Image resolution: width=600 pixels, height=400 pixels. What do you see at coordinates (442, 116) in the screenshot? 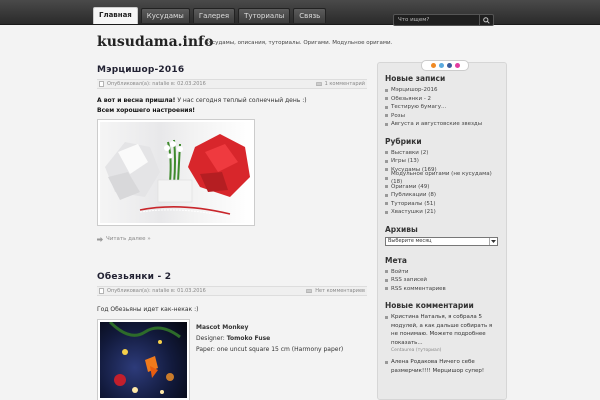
I see `recent-post-link: Розы` at bounding box center [442, 116].